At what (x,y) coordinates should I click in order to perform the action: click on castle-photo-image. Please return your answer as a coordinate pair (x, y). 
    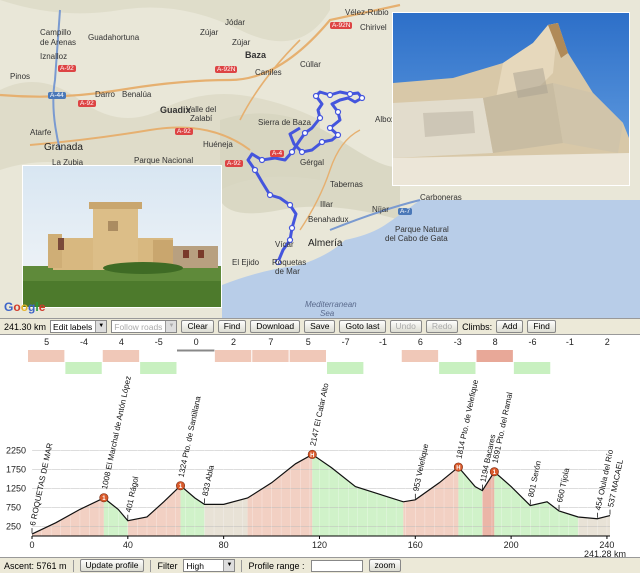
    Looking at the image, I should click on (122, 236).